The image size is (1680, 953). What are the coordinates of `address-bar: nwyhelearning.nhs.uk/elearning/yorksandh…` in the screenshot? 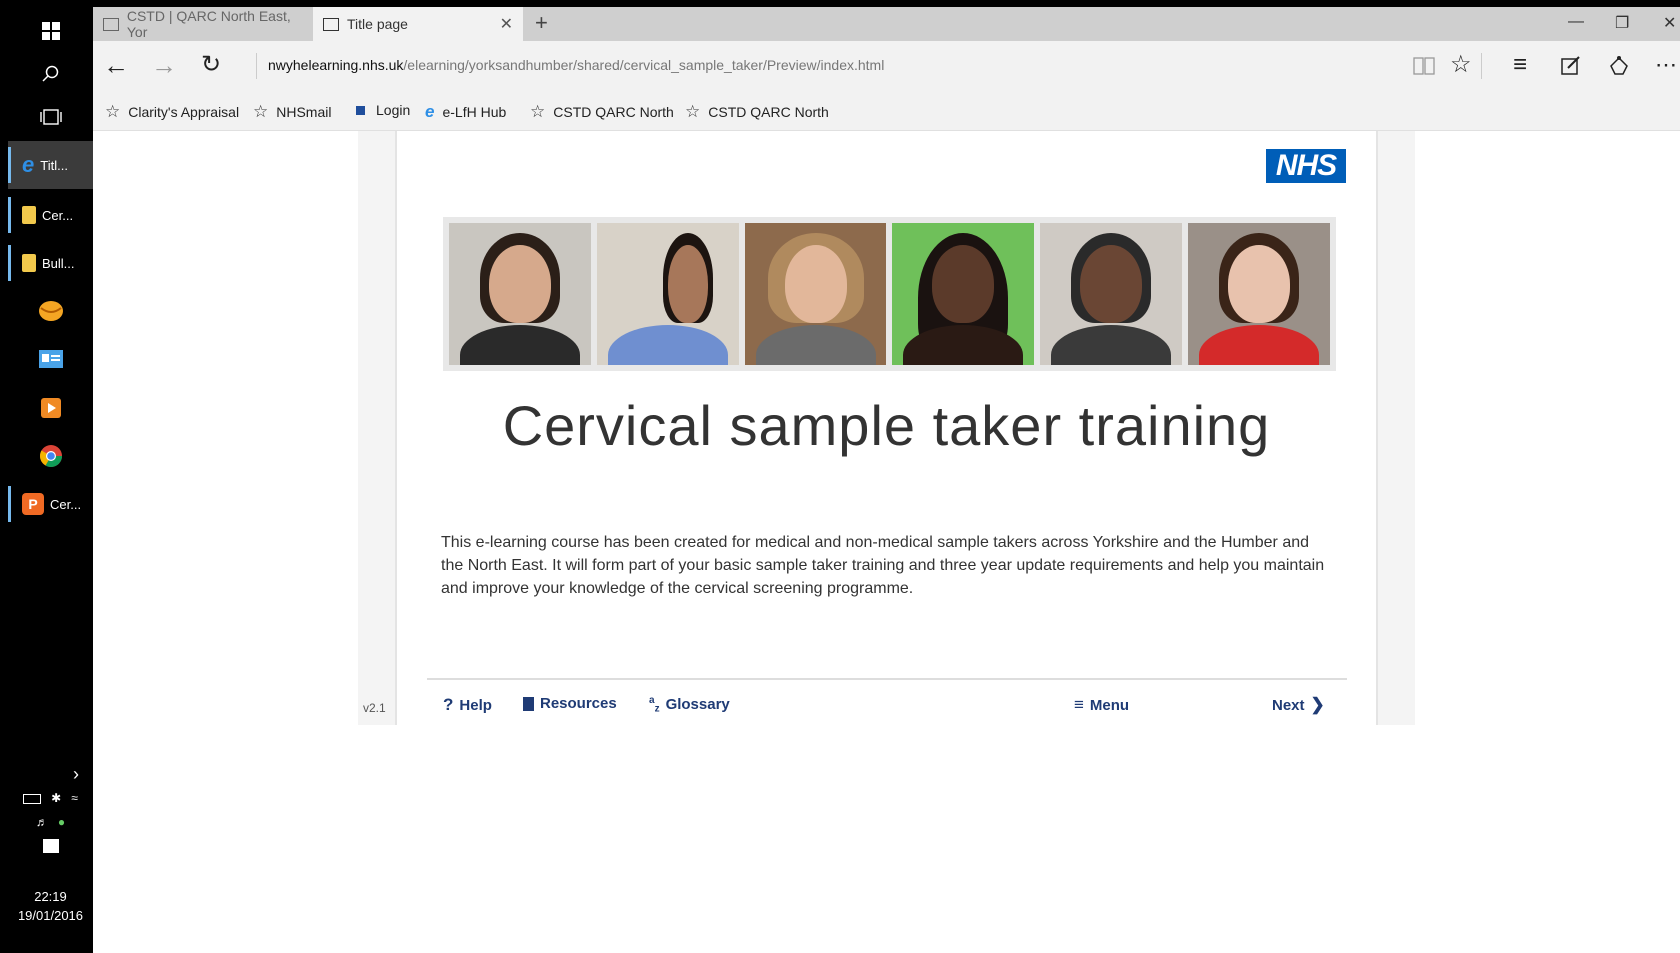 It's located at (576, 65).